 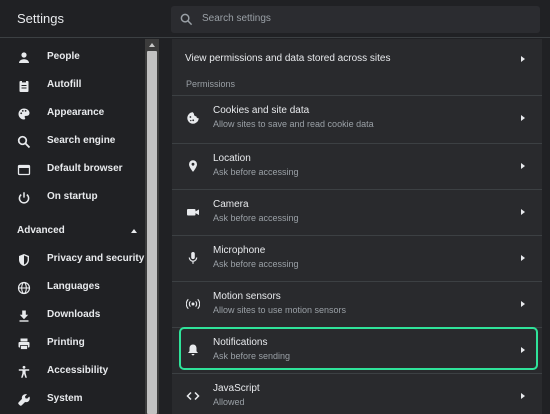 What do you see at coordinates (247, 296) in the screenshot?
I see `permission-title: Motion sensors` at bounding box center [247, 296].